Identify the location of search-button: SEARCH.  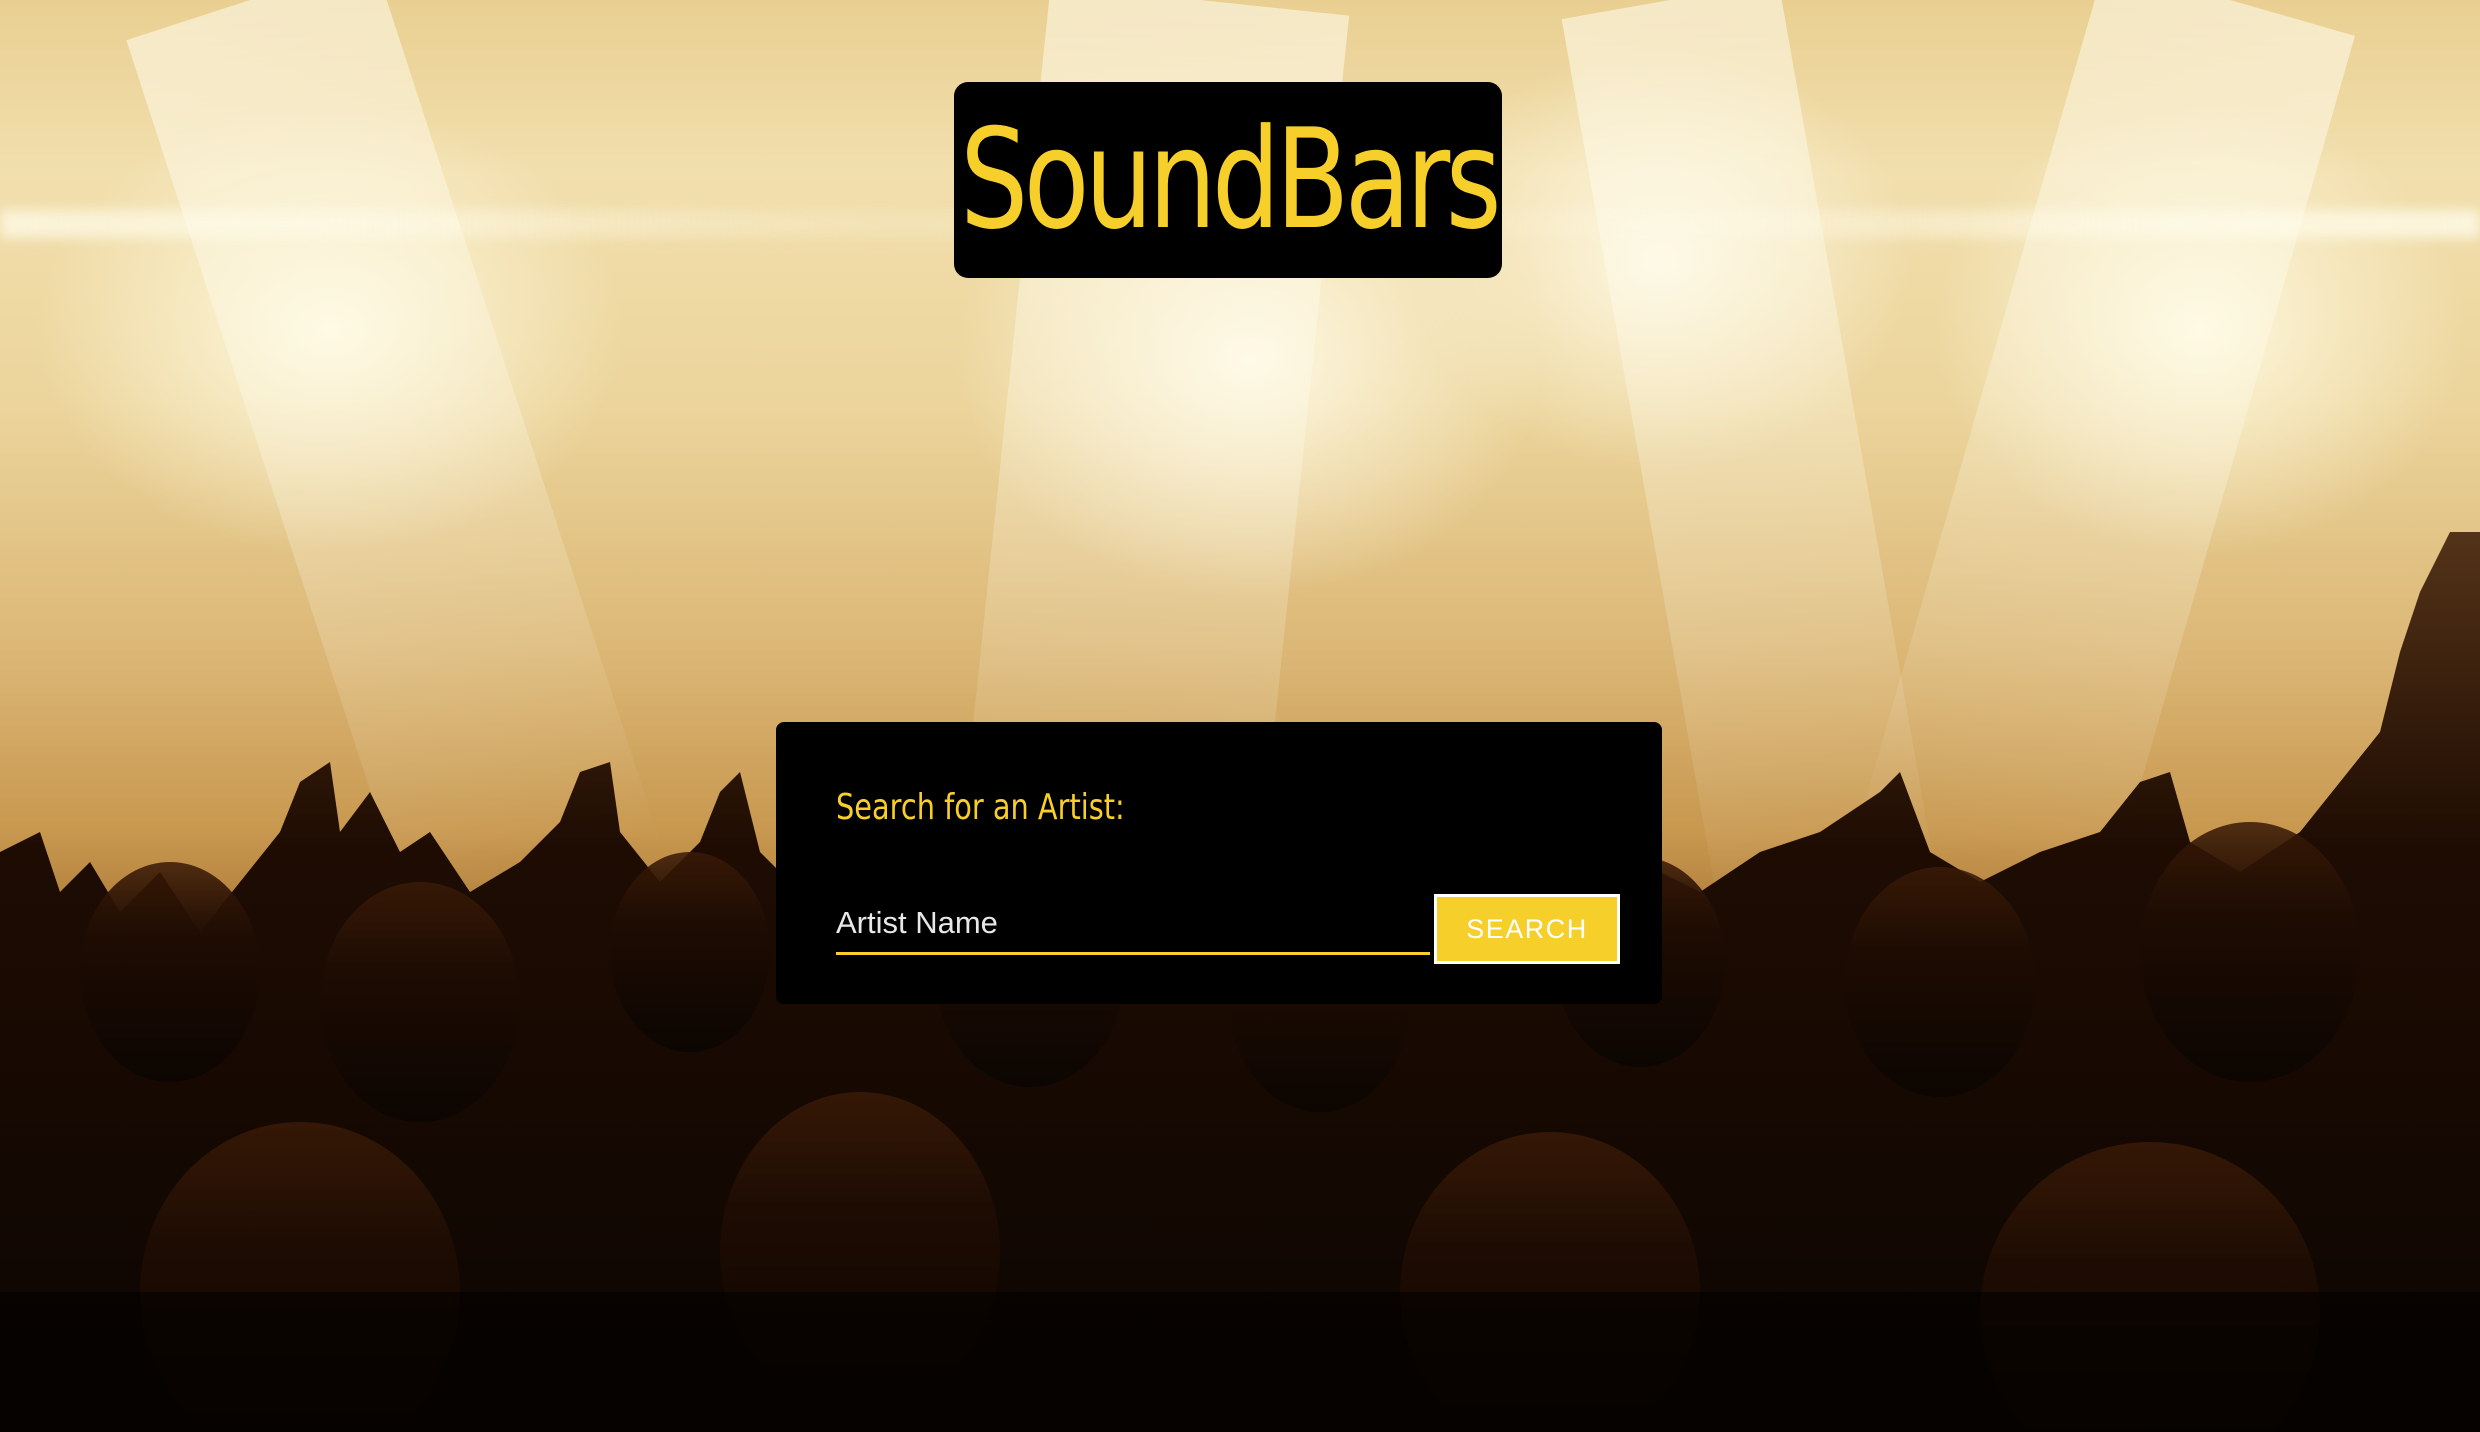
(1527, 929).